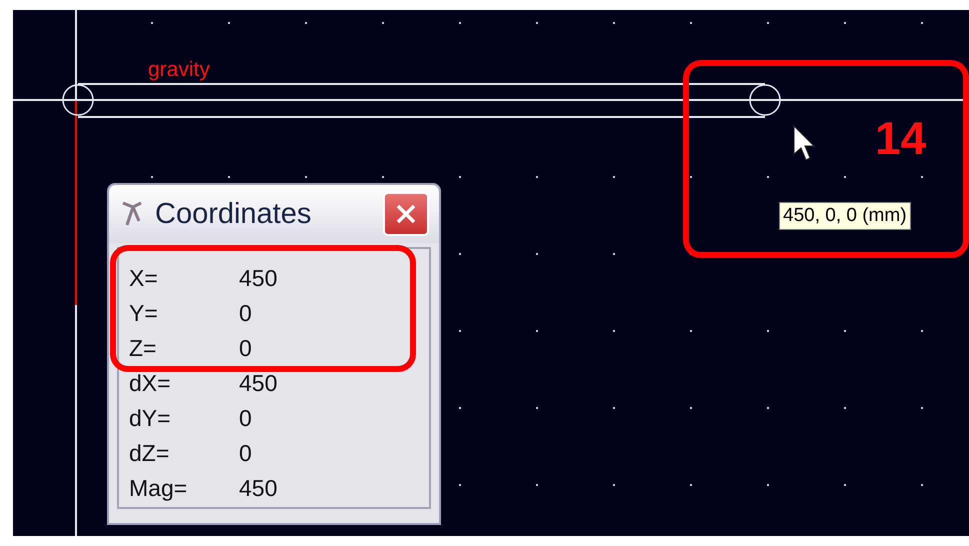 This screenshot has width=969, height=546. Describe the element at coordinates (805, 142) in the screenshot. I see `cursor-icon` at that location.